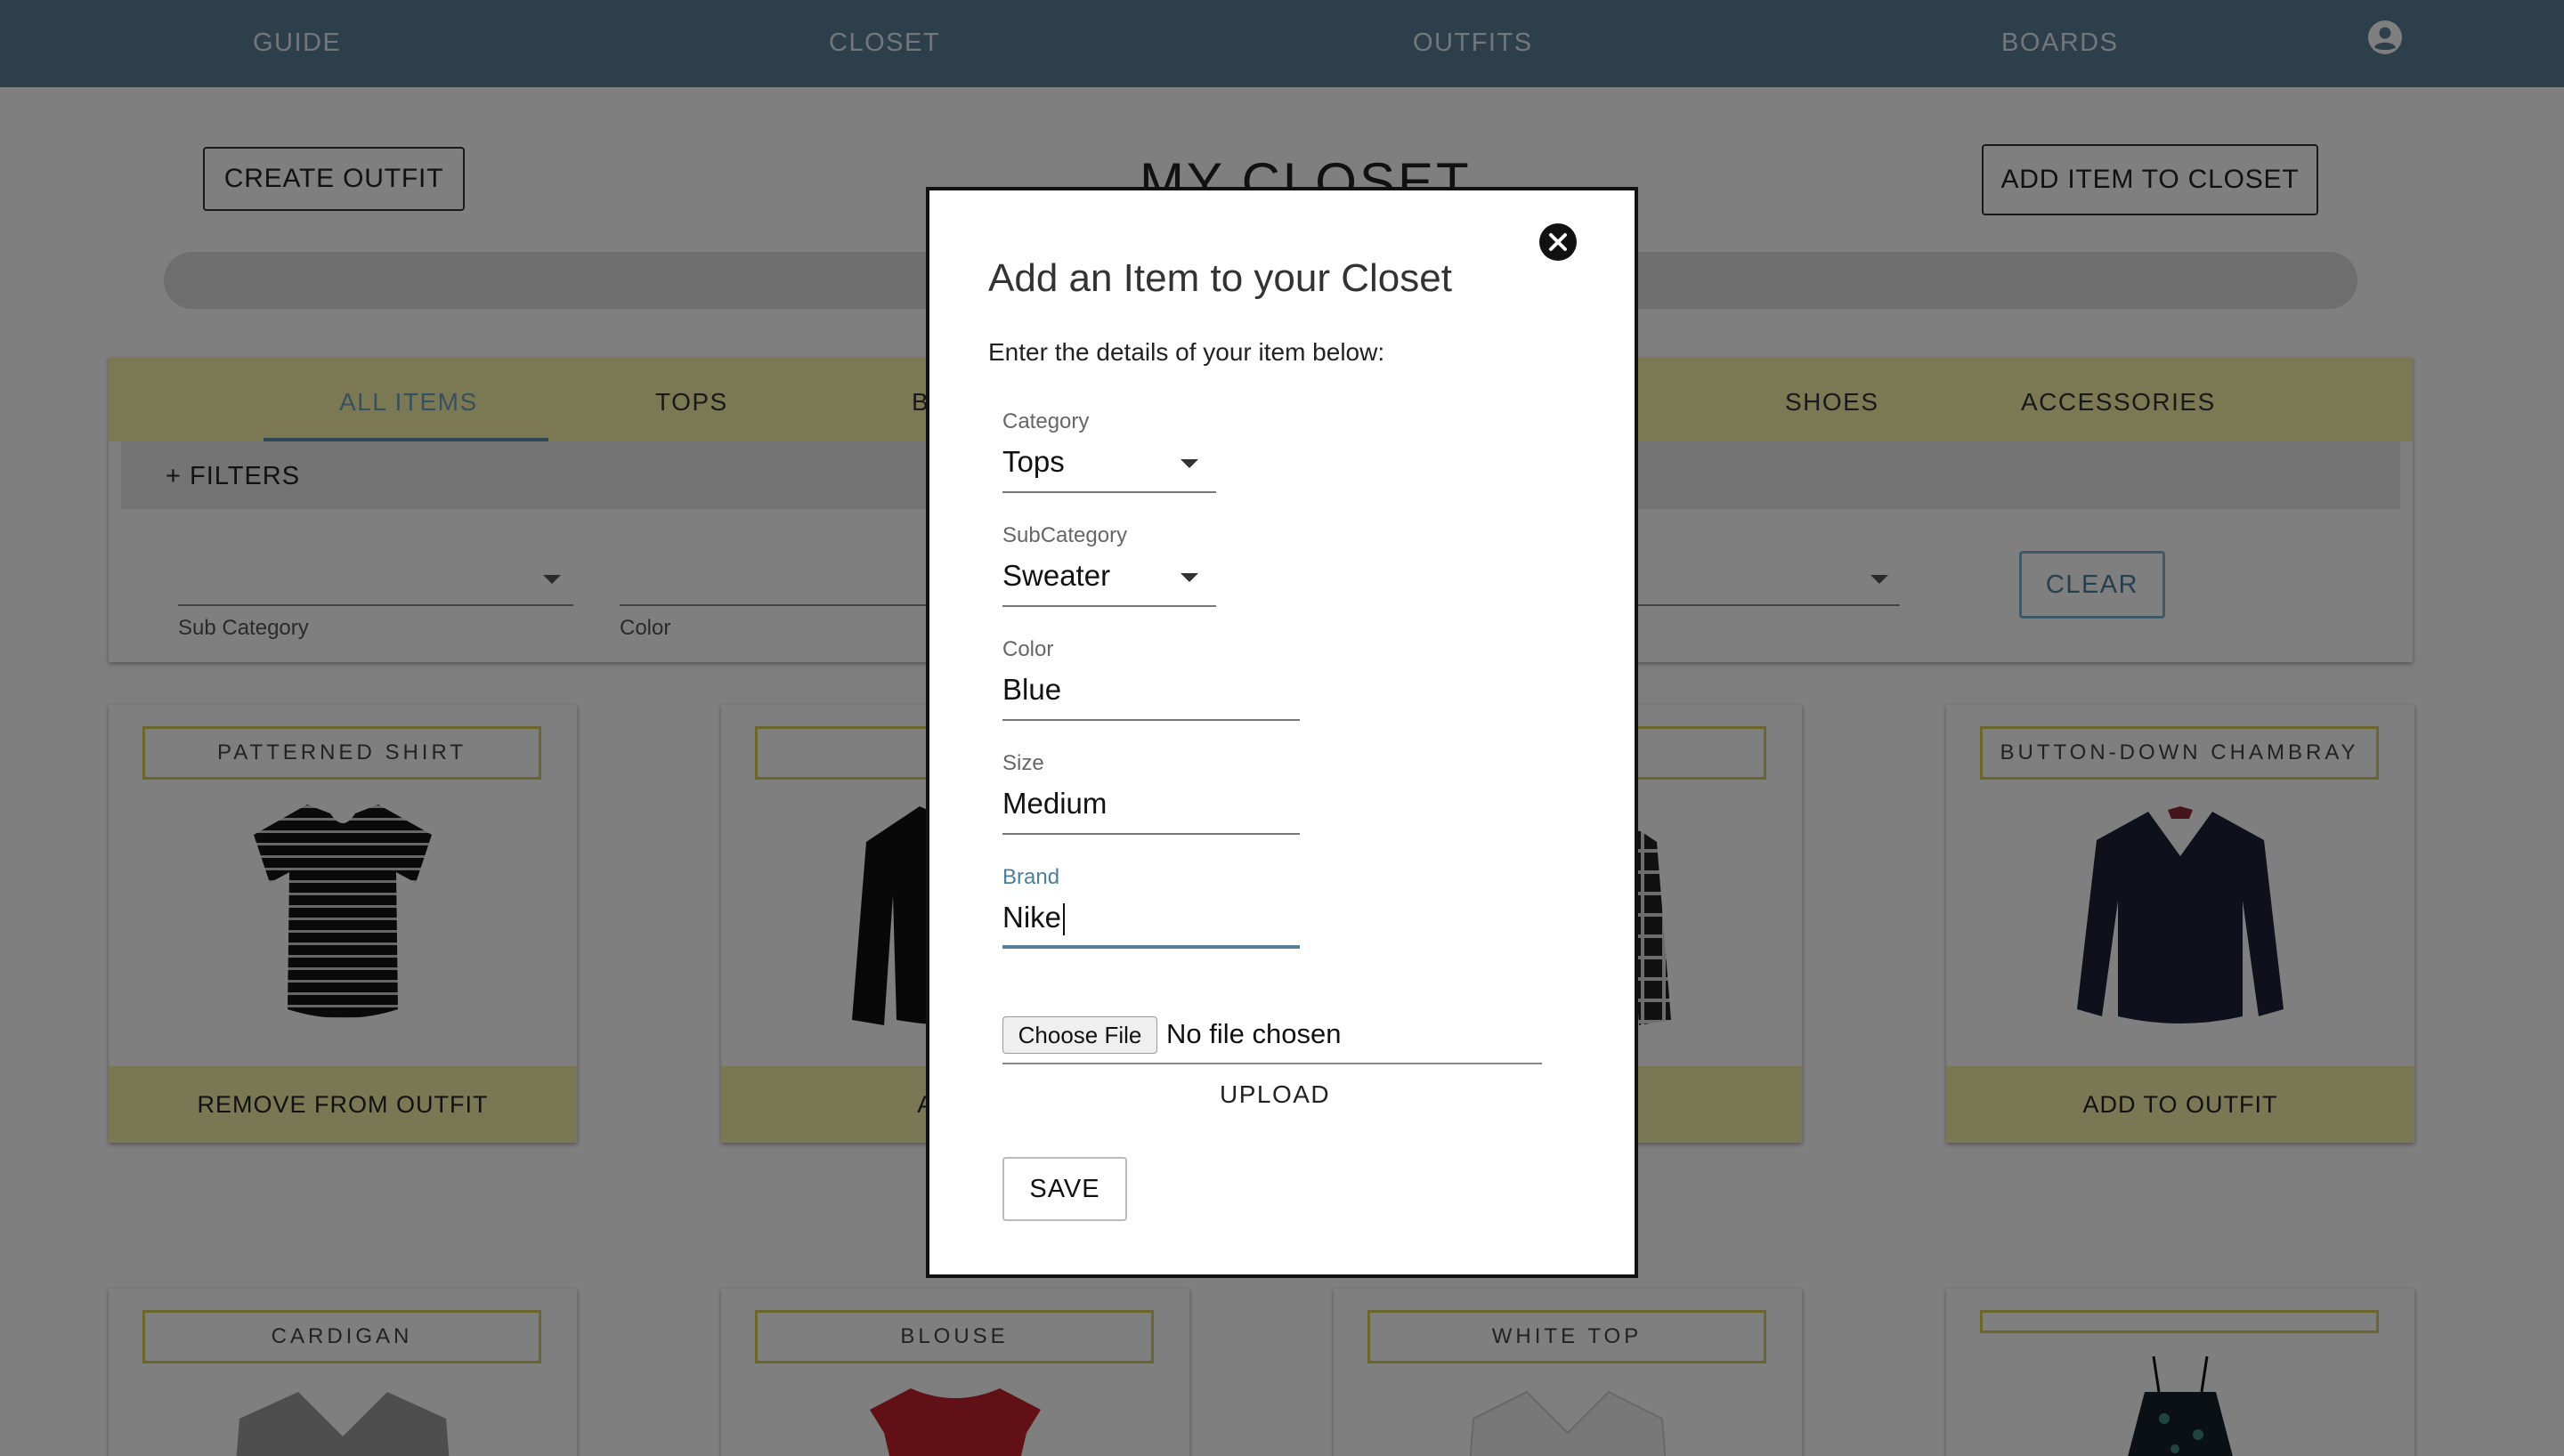  I want to click on subcategory-select: Sweater, so click(1056, 576).